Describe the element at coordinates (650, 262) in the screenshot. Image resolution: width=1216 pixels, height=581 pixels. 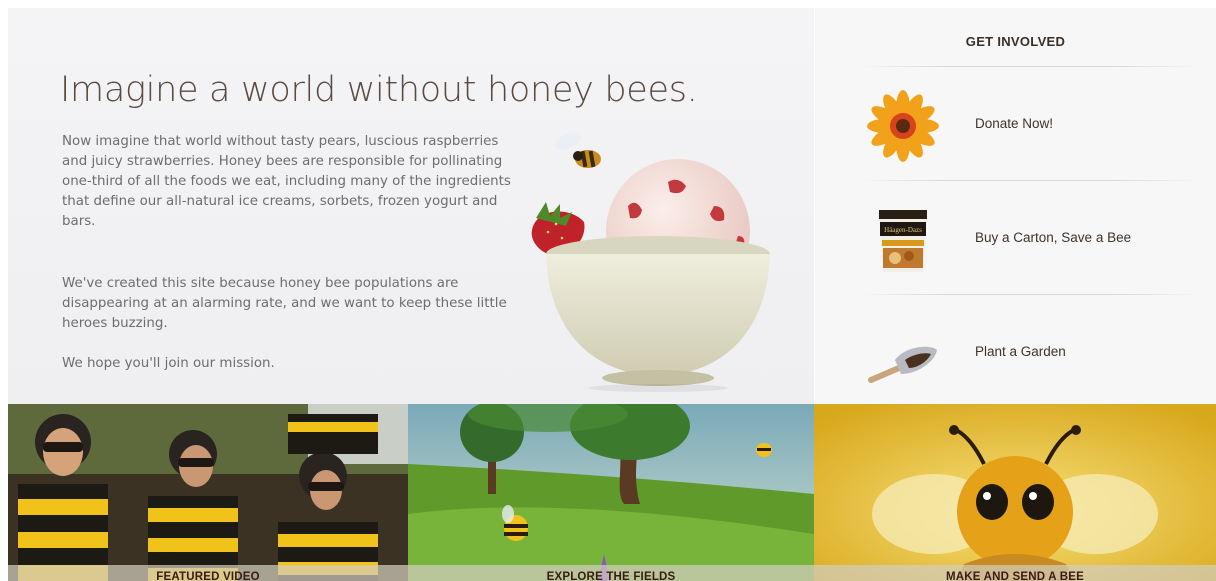
I see `ice-cream-bowl-illustration` at that location.